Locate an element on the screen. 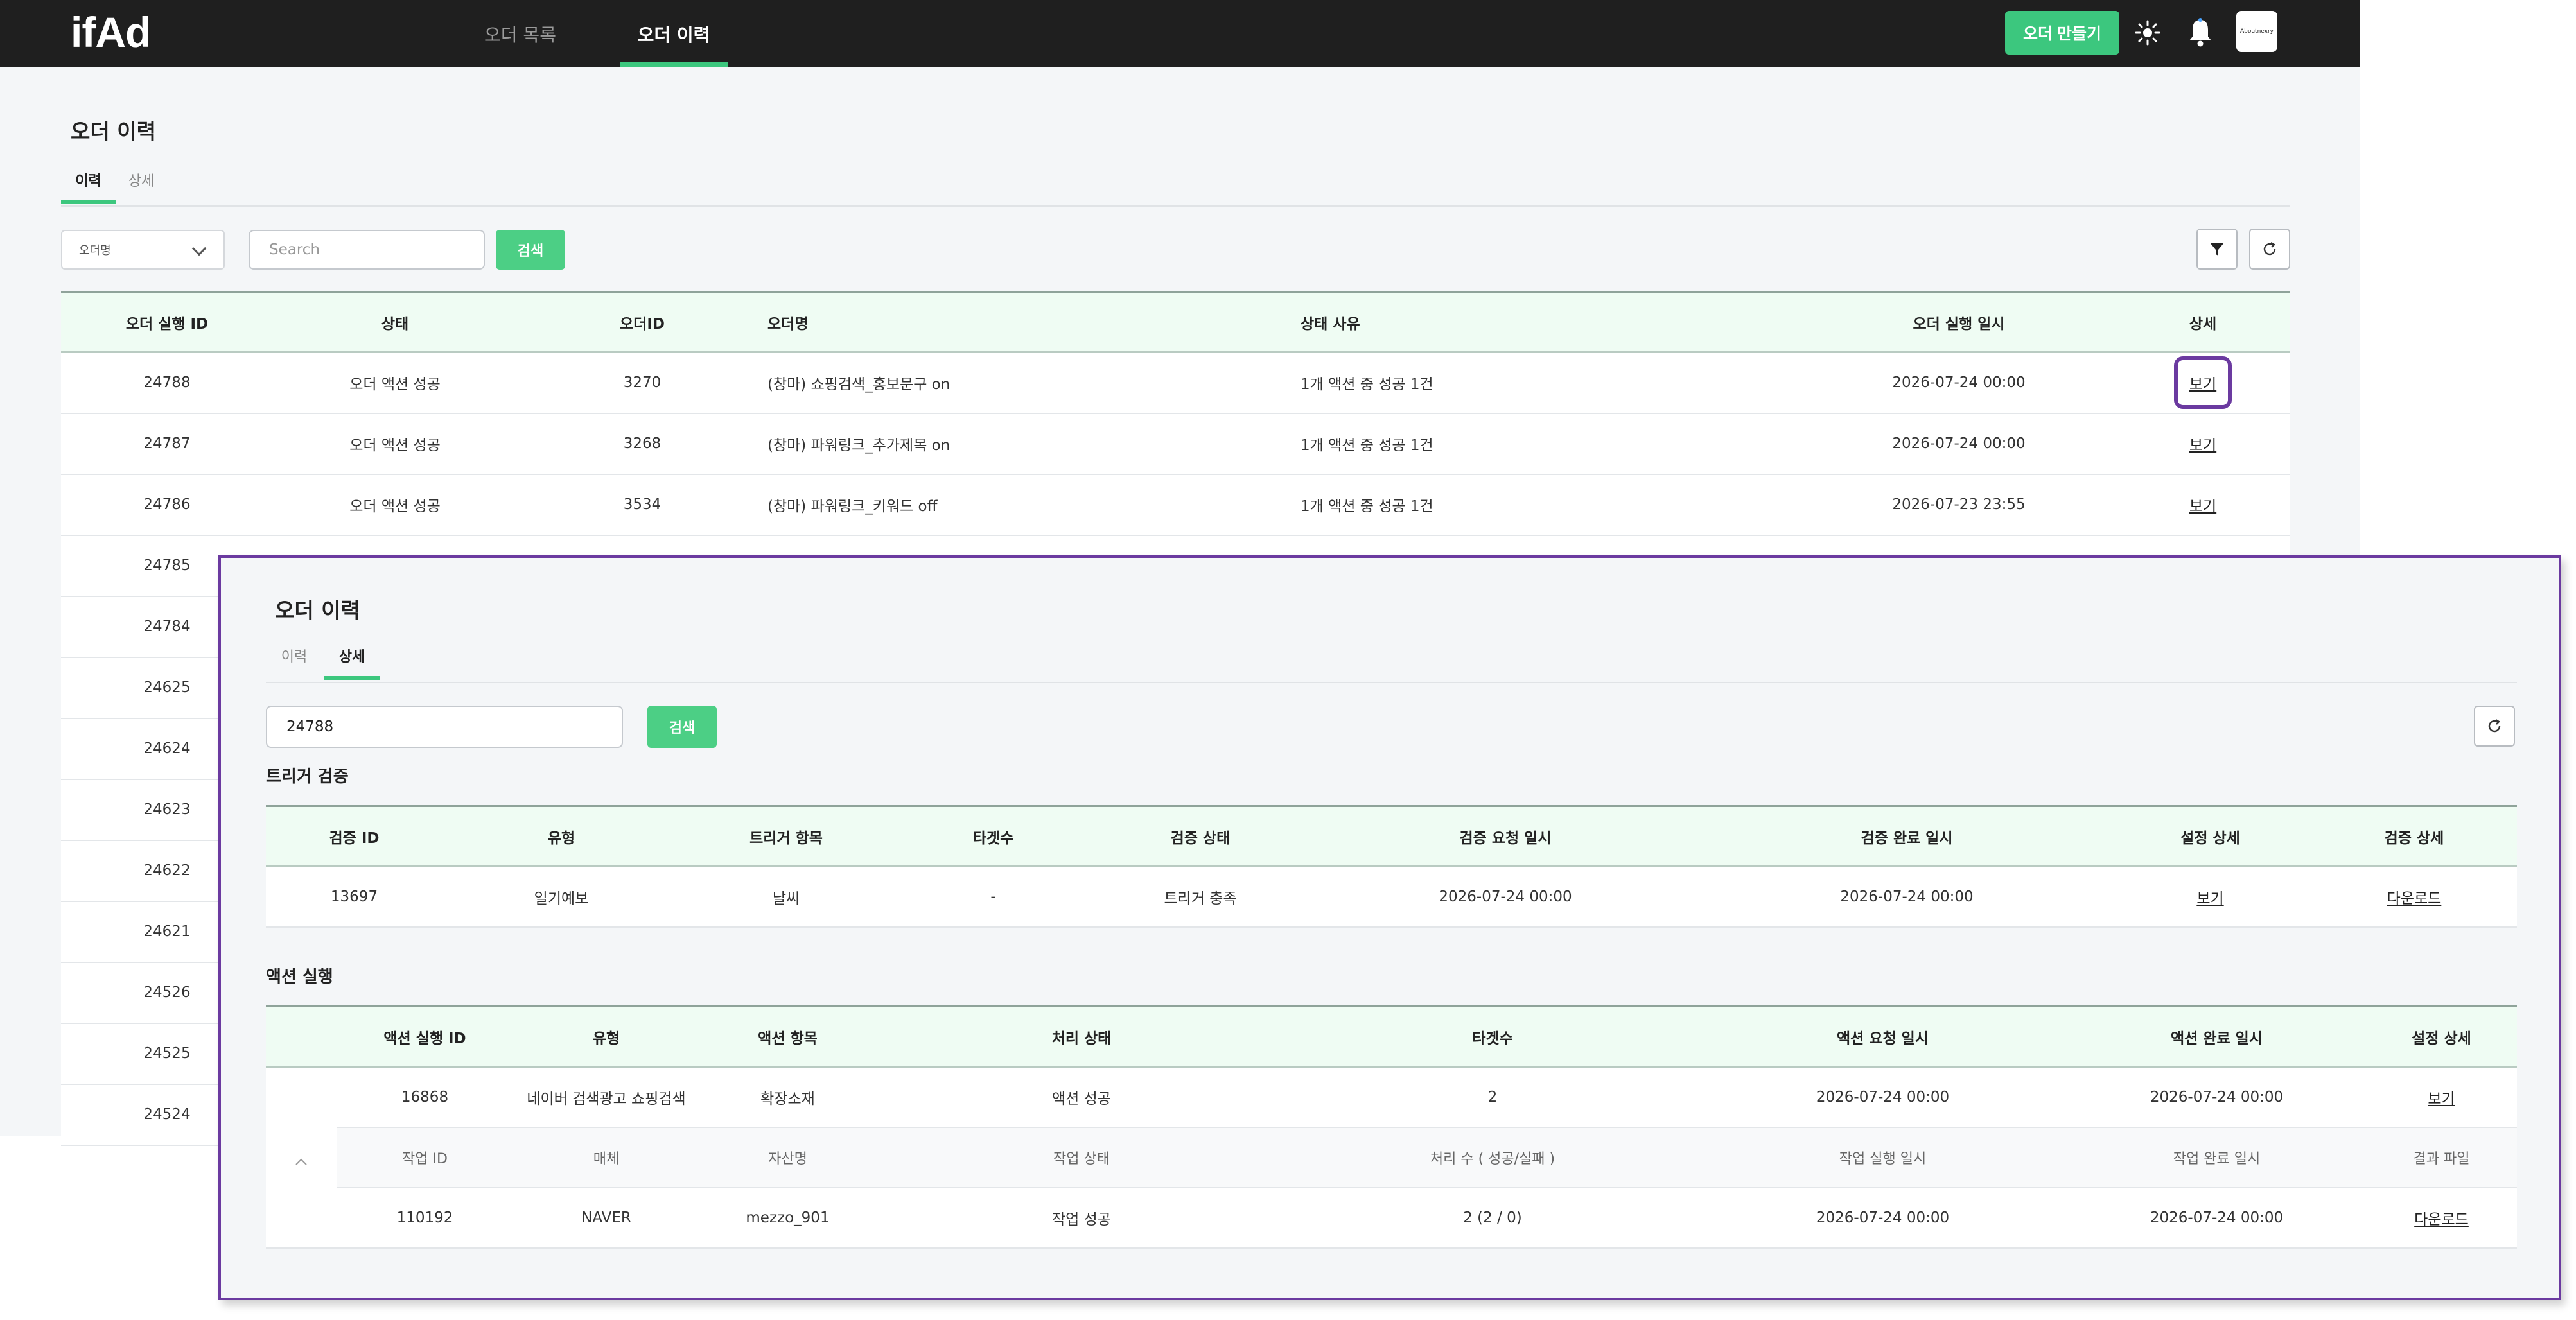 The image size is (2576, 1320). column-header: 처리 상태 is located at coordinates (1081, 1037).